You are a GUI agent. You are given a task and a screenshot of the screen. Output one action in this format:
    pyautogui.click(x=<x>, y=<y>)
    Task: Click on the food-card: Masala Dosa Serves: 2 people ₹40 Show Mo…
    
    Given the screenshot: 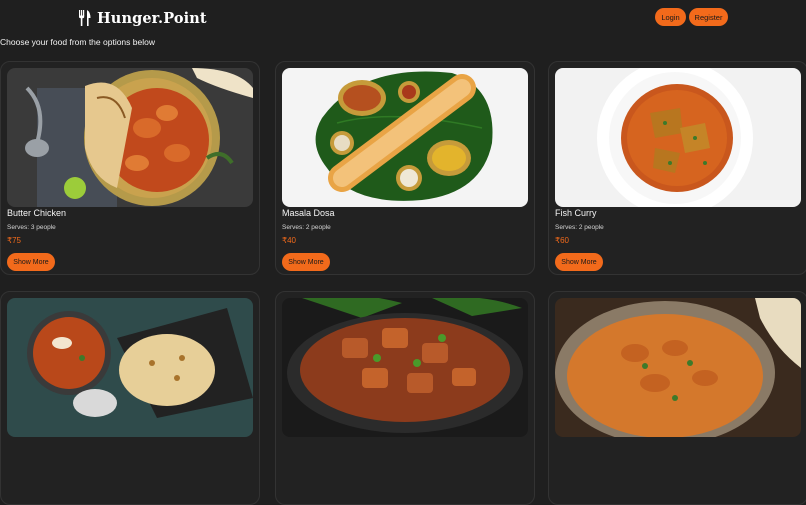 What is the action you would take?
    pyautogui.click(x=405, y=168)
    